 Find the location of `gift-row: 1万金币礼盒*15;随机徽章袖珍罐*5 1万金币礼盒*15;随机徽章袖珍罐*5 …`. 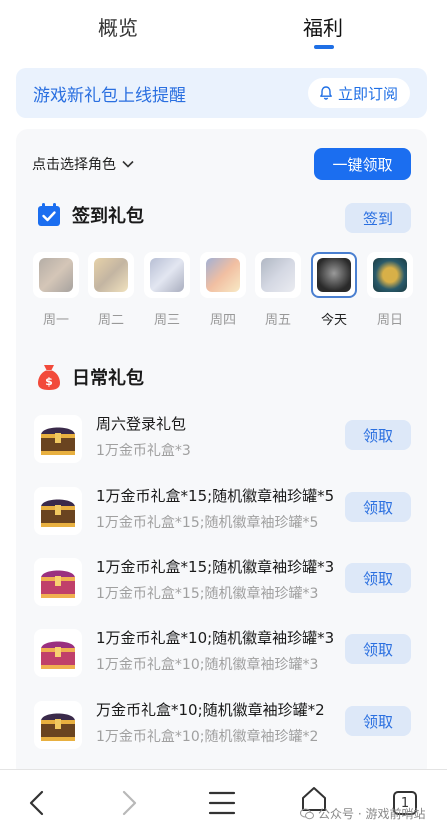

gift-row: 1万金币礼盒*15;随机徽章袖珍罐*5 1万金币礼盒*15;随机徽章袖珍罐*5 … is located at coordinates (221, 511).